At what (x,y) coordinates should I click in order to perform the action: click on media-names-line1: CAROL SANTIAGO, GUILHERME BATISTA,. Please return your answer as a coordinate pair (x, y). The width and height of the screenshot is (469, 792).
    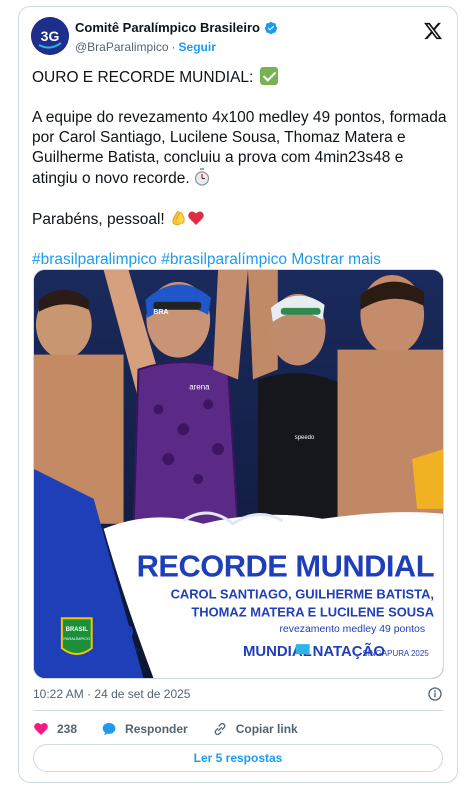
    Looking at the image, I should click on (302, 593).